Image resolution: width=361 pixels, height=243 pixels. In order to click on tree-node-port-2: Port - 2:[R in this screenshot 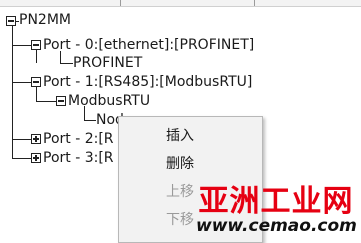, I will do `click(78, 139)`.